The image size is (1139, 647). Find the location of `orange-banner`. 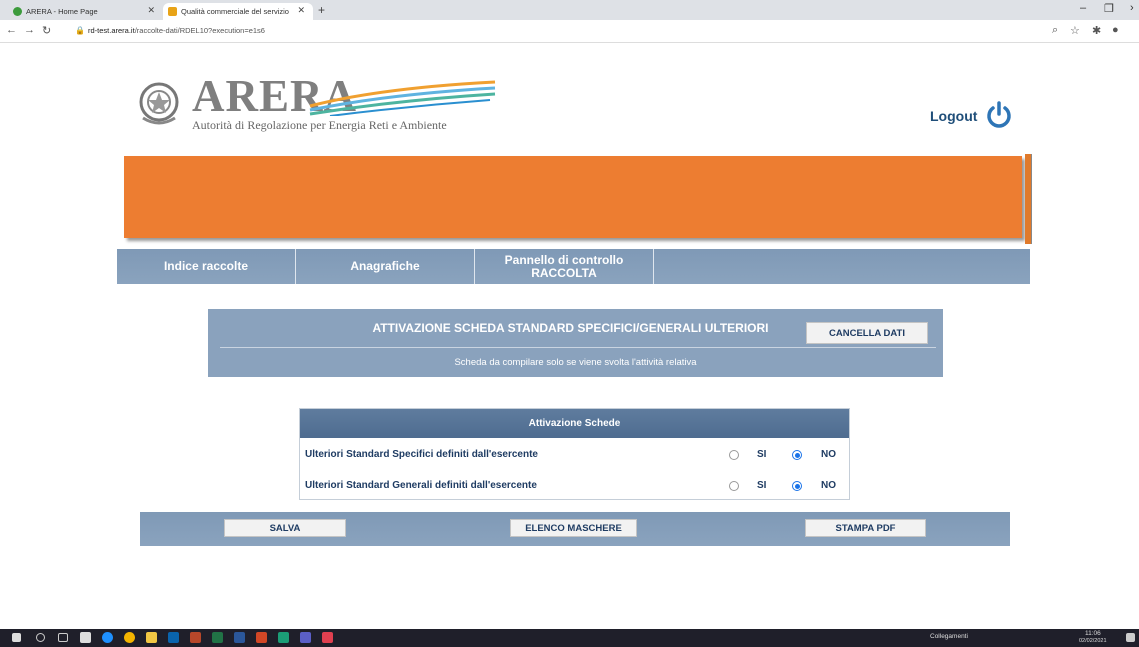

orange-banner is located at coordinates (573, 197).